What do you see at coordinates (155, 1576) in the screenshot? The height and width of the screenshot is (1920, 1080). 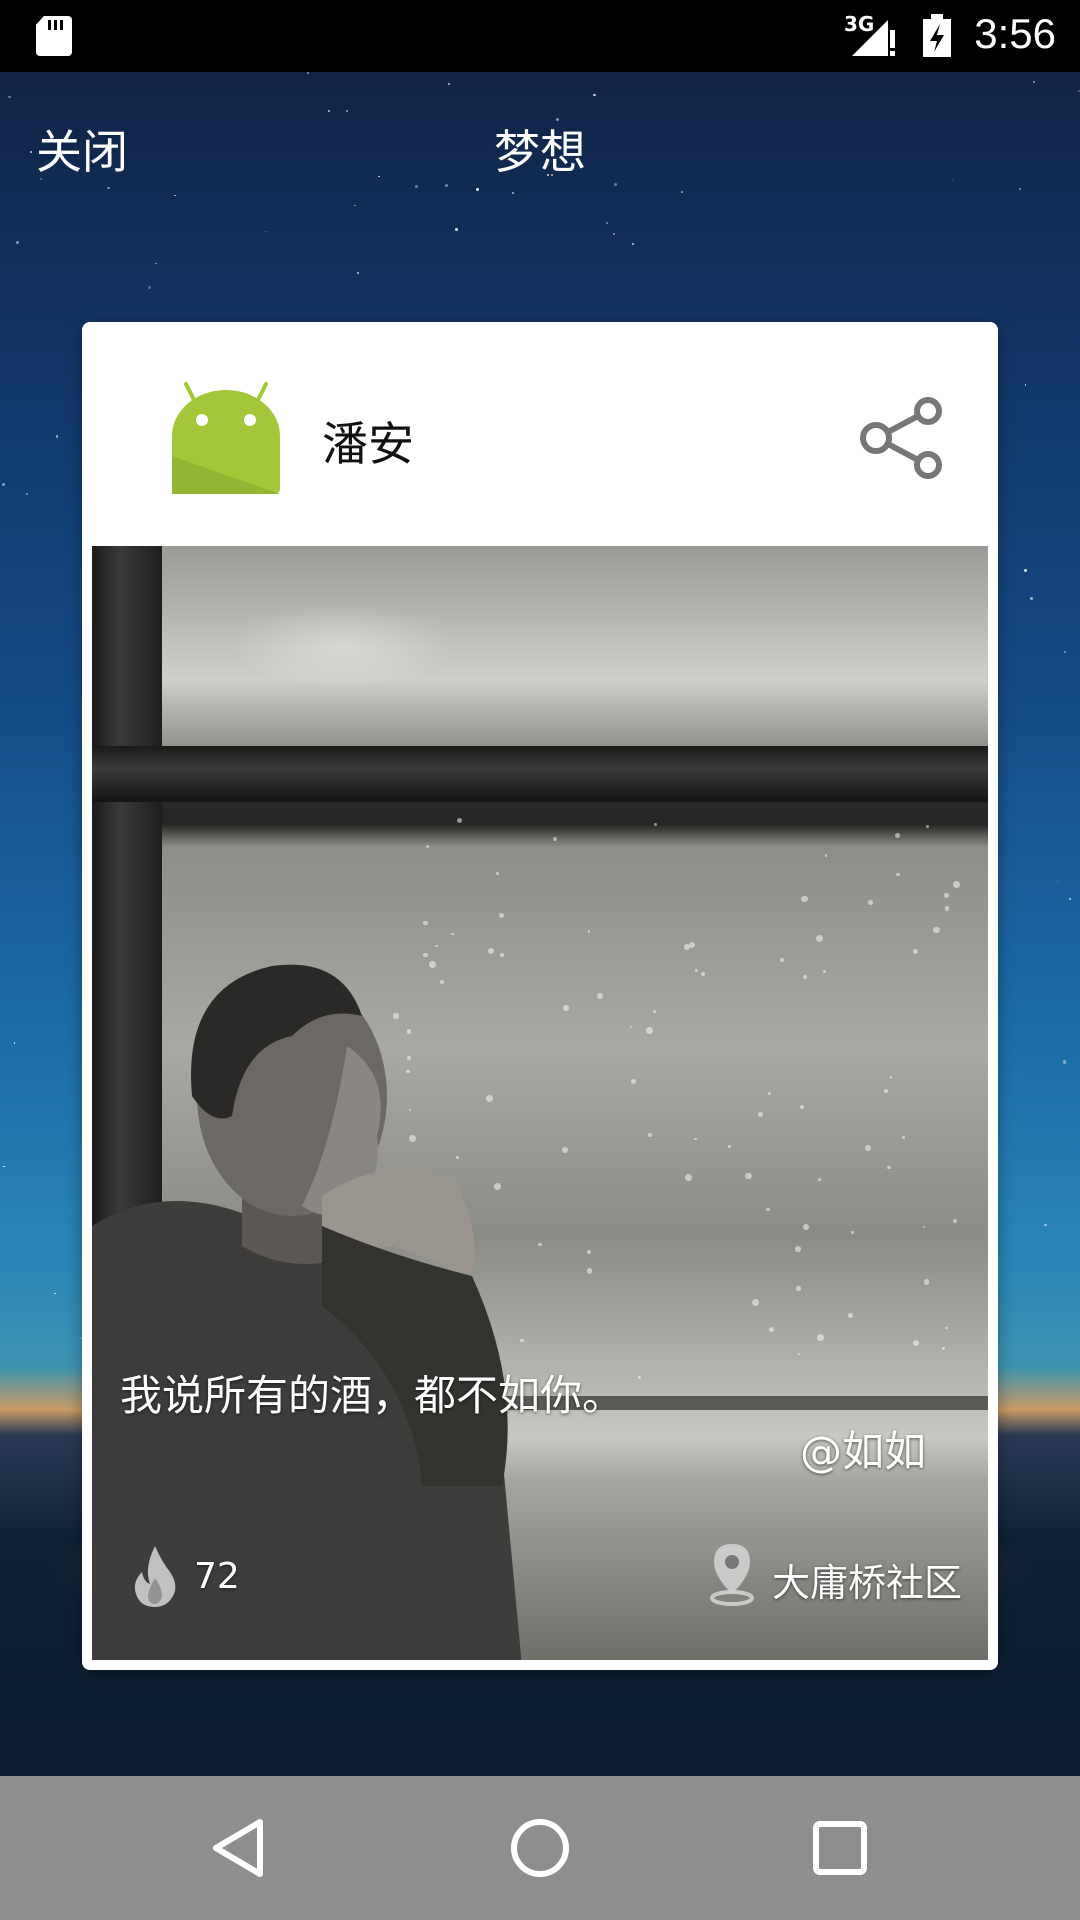 I see `flame-icon` at bounding box center [155, 1576].